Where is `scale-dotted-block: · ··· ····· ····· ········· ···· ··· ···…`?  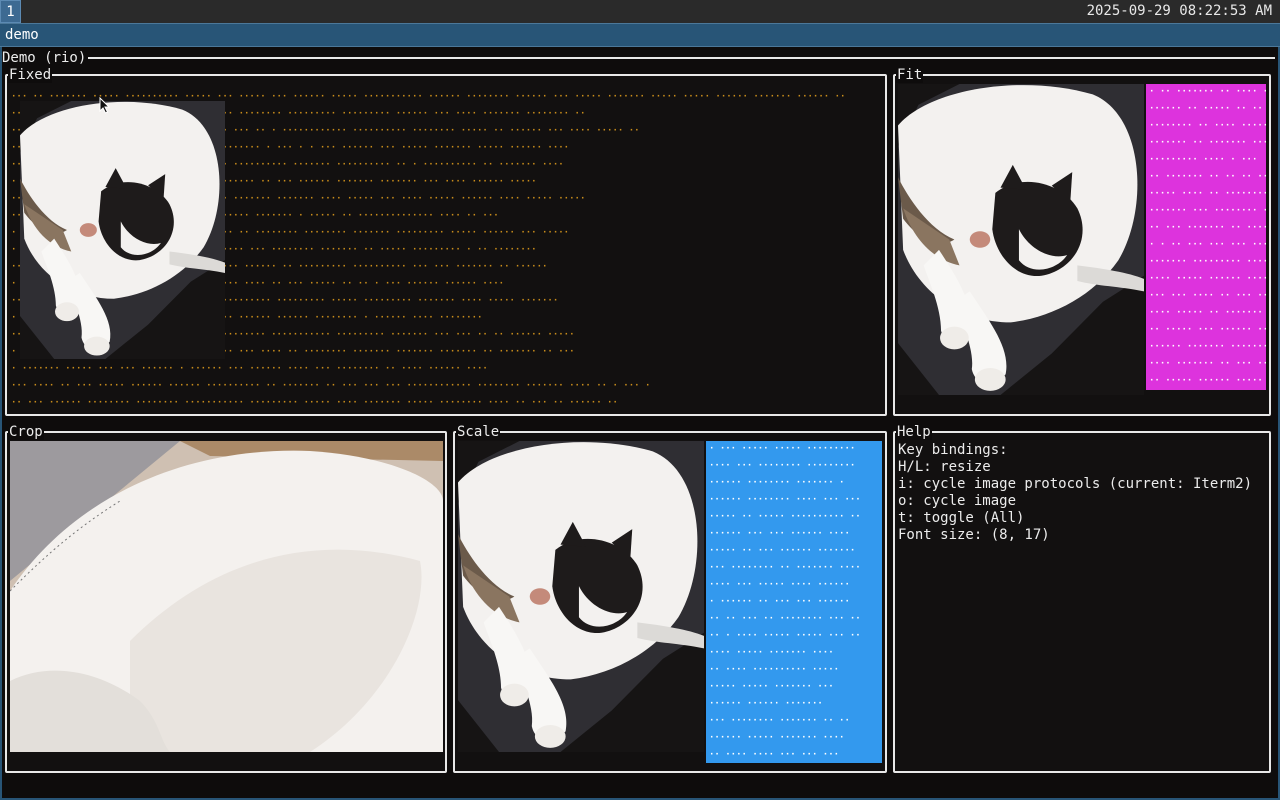 scale-dotted-block: · ··· ····· ····· ········· ···· ··· ···… is located at coordinates (794, 602).